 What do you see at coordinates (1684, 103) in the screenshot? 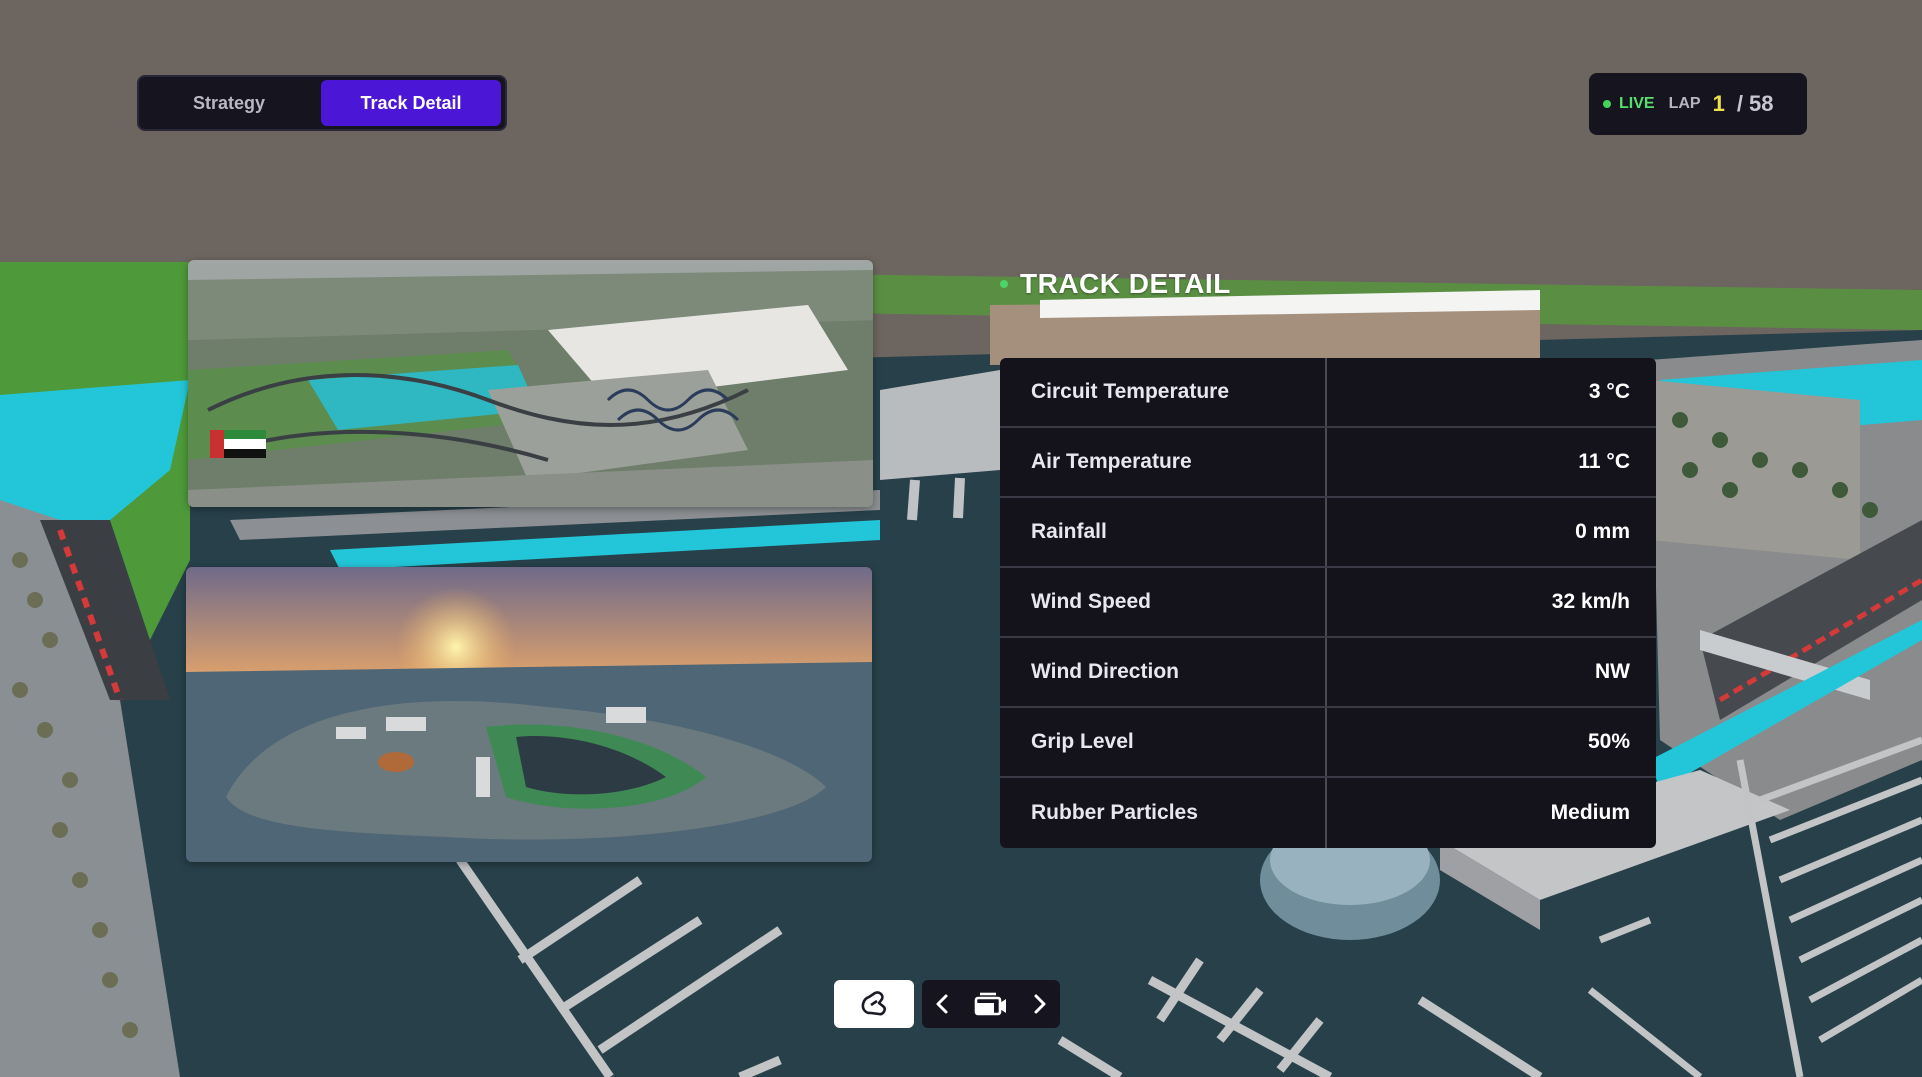
I see `lap-label: LAP` at bounding box center [1684, 103].